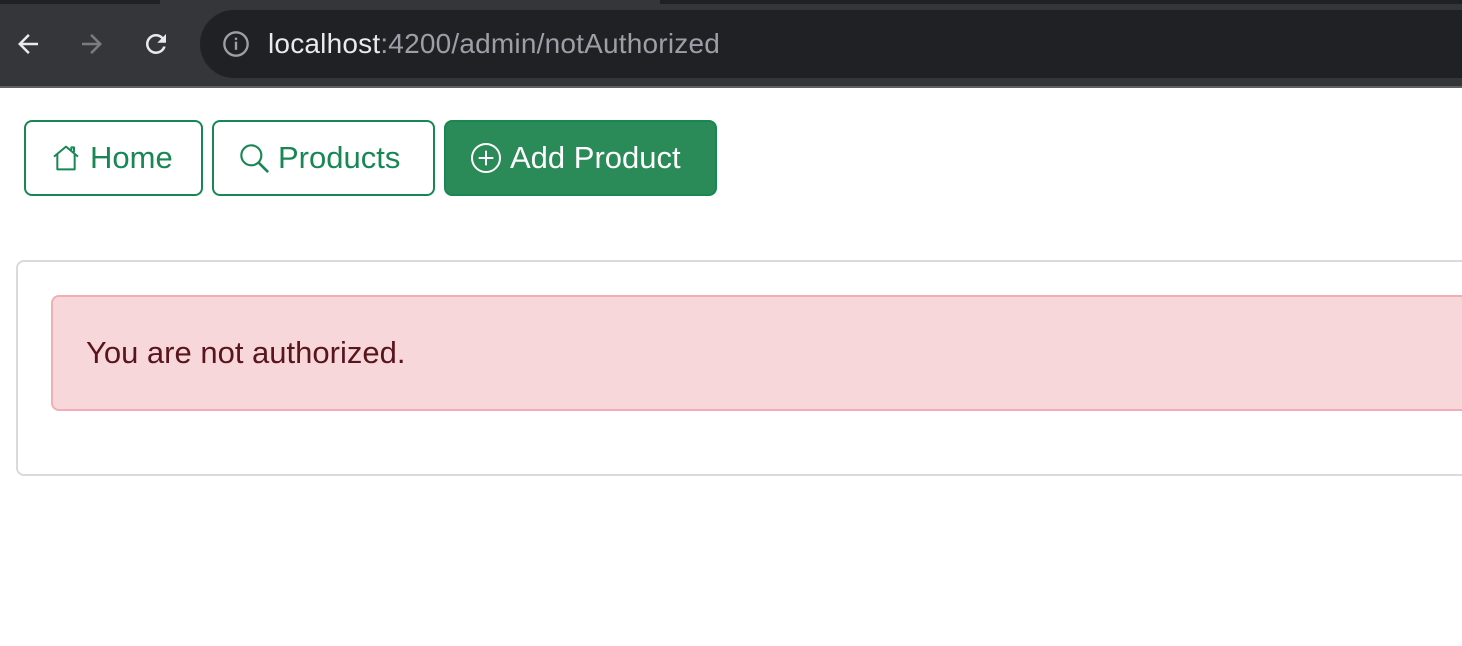 Image resolution: width=1462 pixels, height=646 pixels. I want to click on tab-strip, so click(731, 2).